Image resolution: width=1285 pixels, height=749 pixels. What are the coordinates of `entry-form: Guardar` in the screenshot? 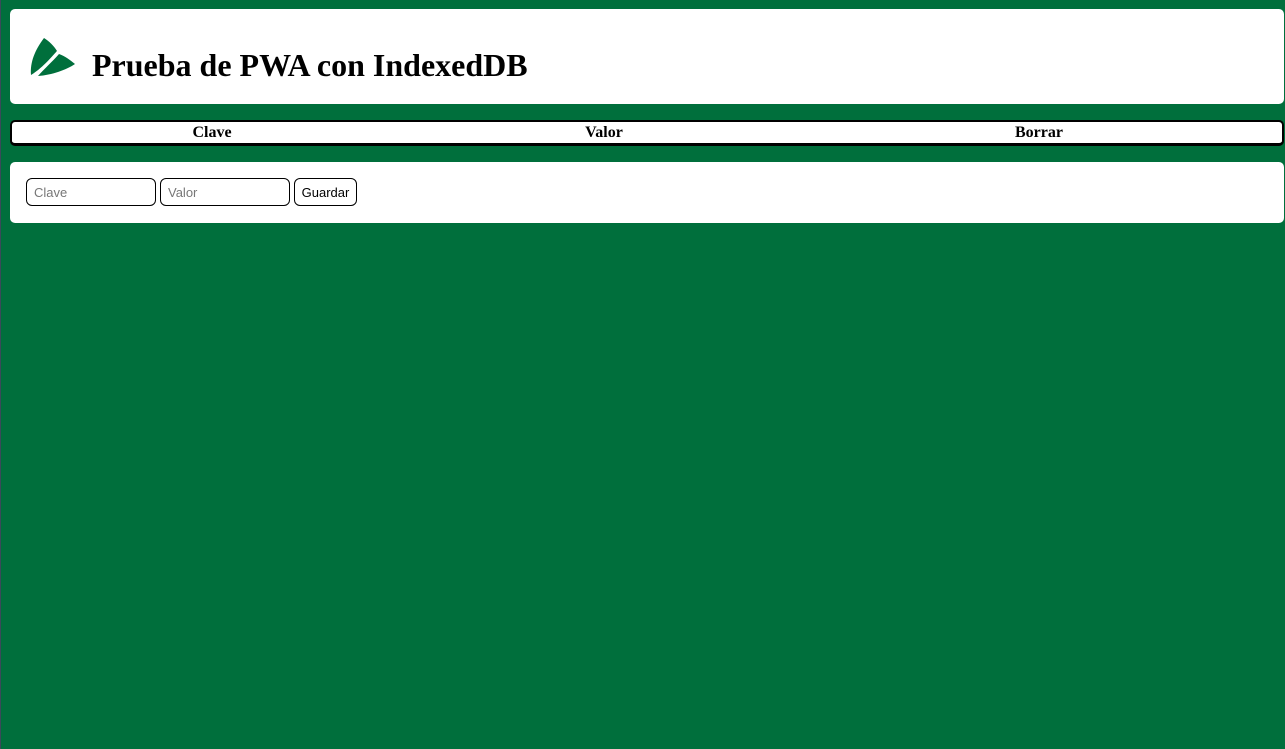 It's located at (647, 192).